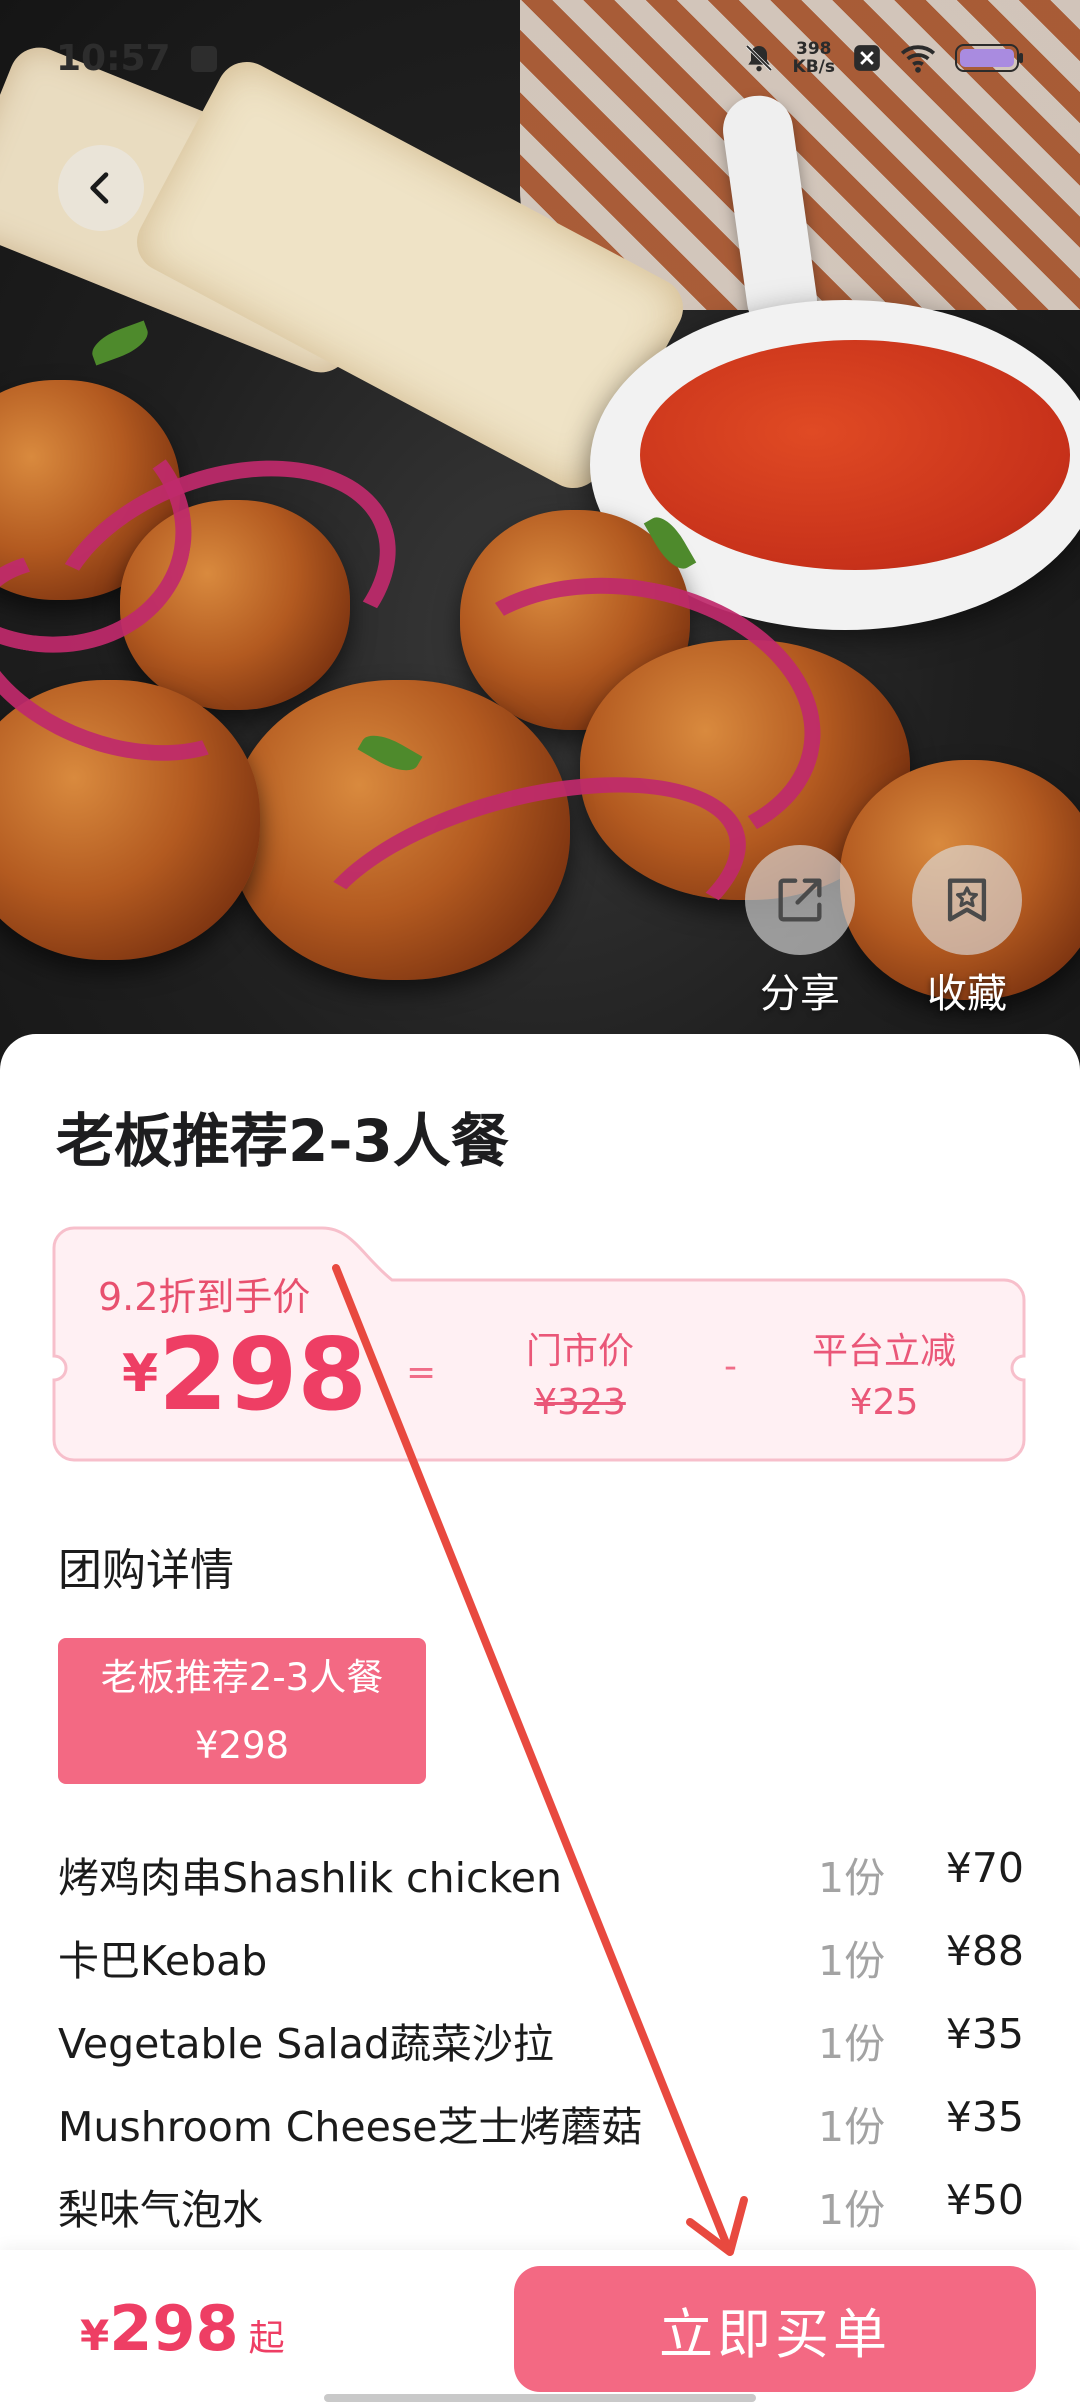 Image resolution: width=1080 pixels, height=2408 pixels. I want to click on section-title-details: 团购详情, so click(146, 1570).